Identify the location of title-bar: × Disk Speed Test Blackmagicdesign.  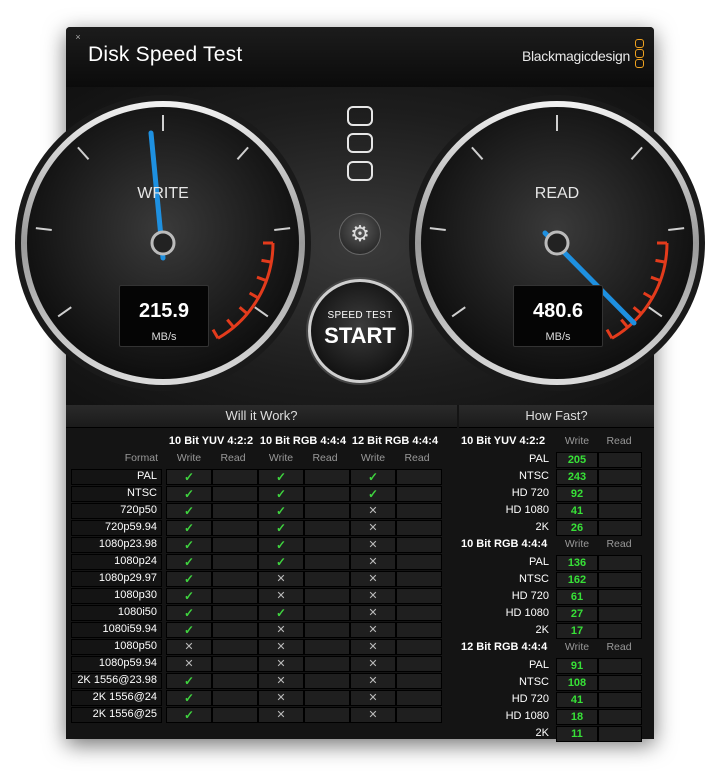
(360, 57).